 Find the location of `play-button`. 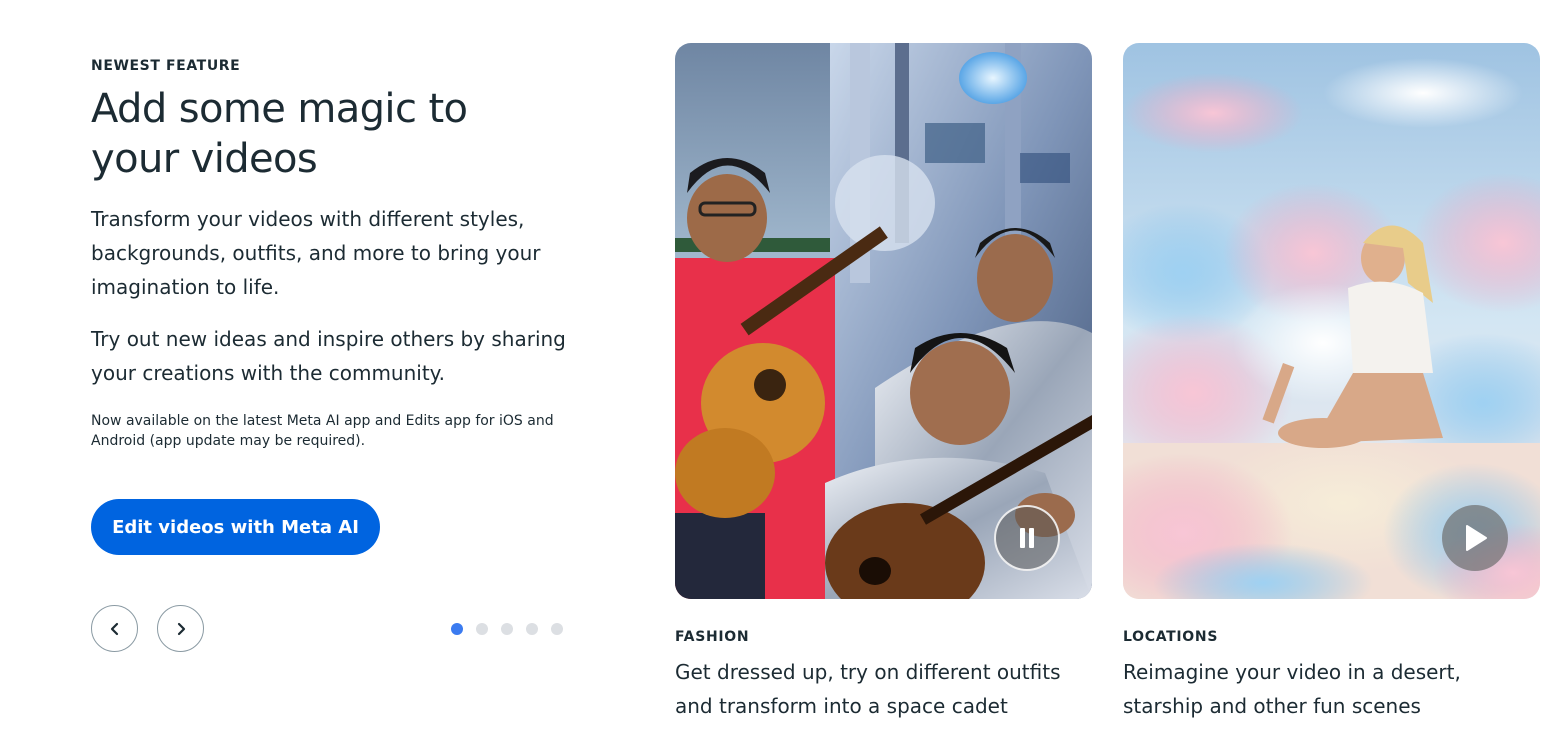

play-button is located at coordinates (1475, 538).